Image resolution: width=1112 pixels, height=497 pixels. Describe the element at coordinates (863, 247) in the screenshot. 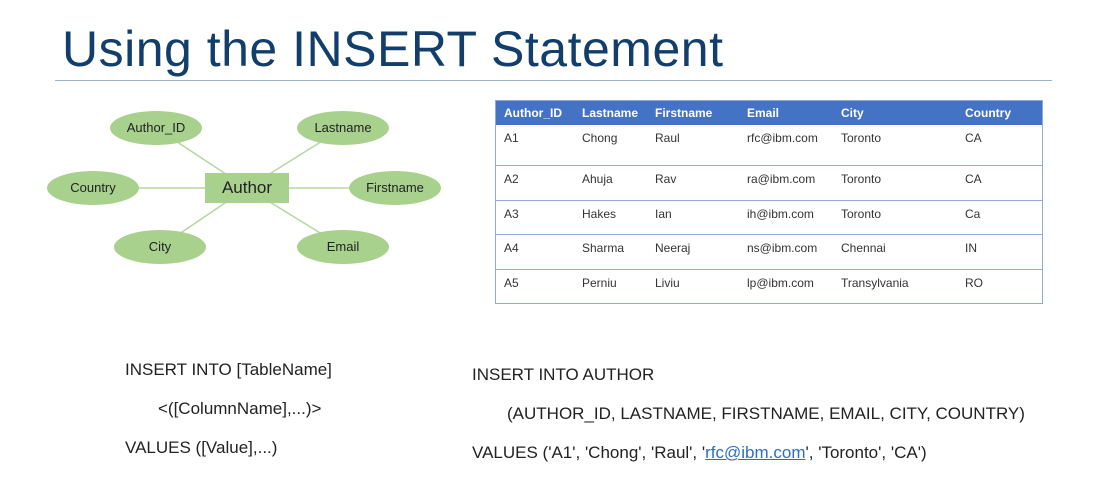

I see `table-cell: Chennai` at that location.